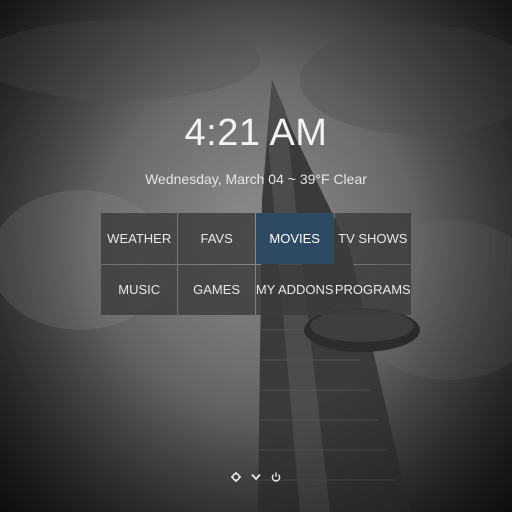 The width and height of the screenshot is (512, 512). Describe the element at coordinates (256, 133) in the screenshot. I see `clock-time: 4:21 AM` at that location.